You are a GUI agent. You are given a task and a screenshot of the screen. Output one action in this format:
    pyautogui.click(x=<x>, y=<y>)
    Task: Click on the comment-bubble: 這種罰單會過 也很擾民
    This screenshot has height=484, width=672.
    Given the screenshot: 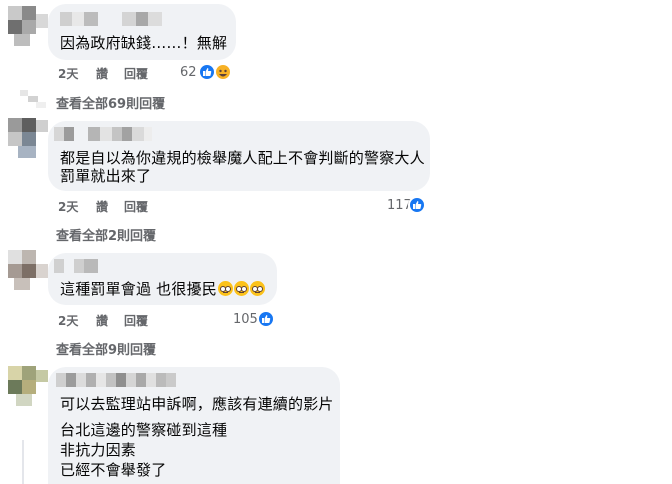 What is the action you would take?
    pyautogui.click(x=162, y=279)
    